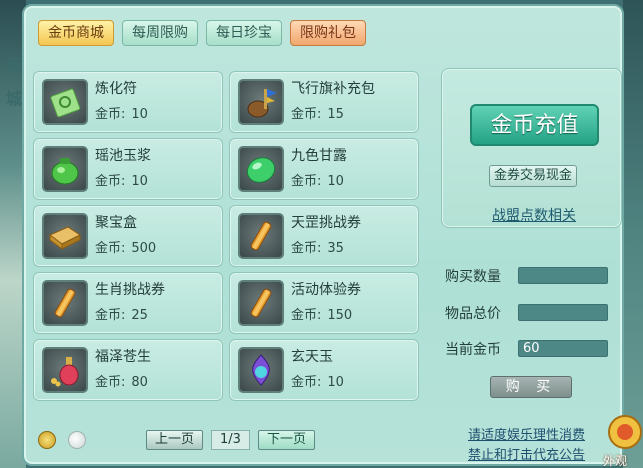 The height and width of the screenshot is (468, 643). I want to click on item-card: 玄天玉 金币: 10, so click(324, 370).